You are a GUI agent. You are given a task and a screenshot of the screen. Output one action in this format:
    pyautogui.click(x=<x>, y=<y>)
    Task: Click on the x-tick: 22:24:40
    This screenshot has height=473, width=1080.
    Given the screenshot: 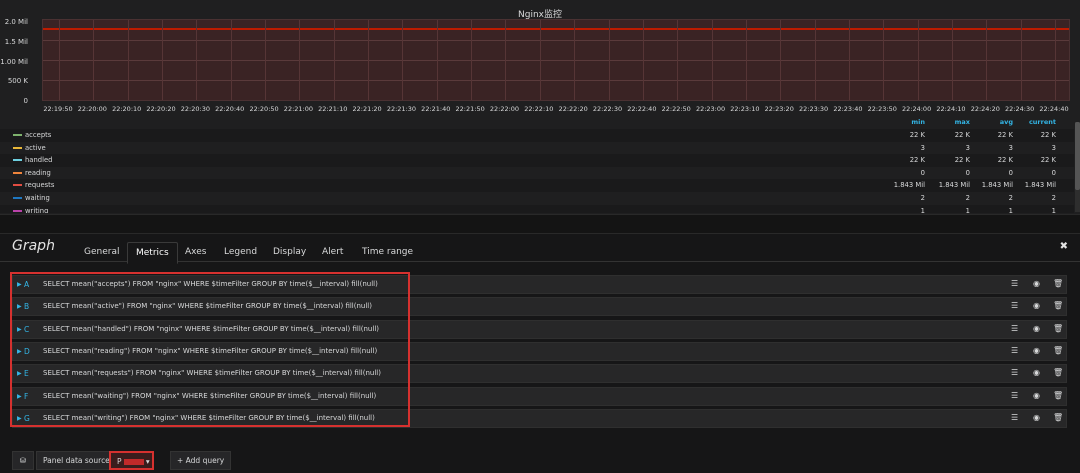 What is the action you would take?
    pyautogui.click(x=1054, y=109)
    